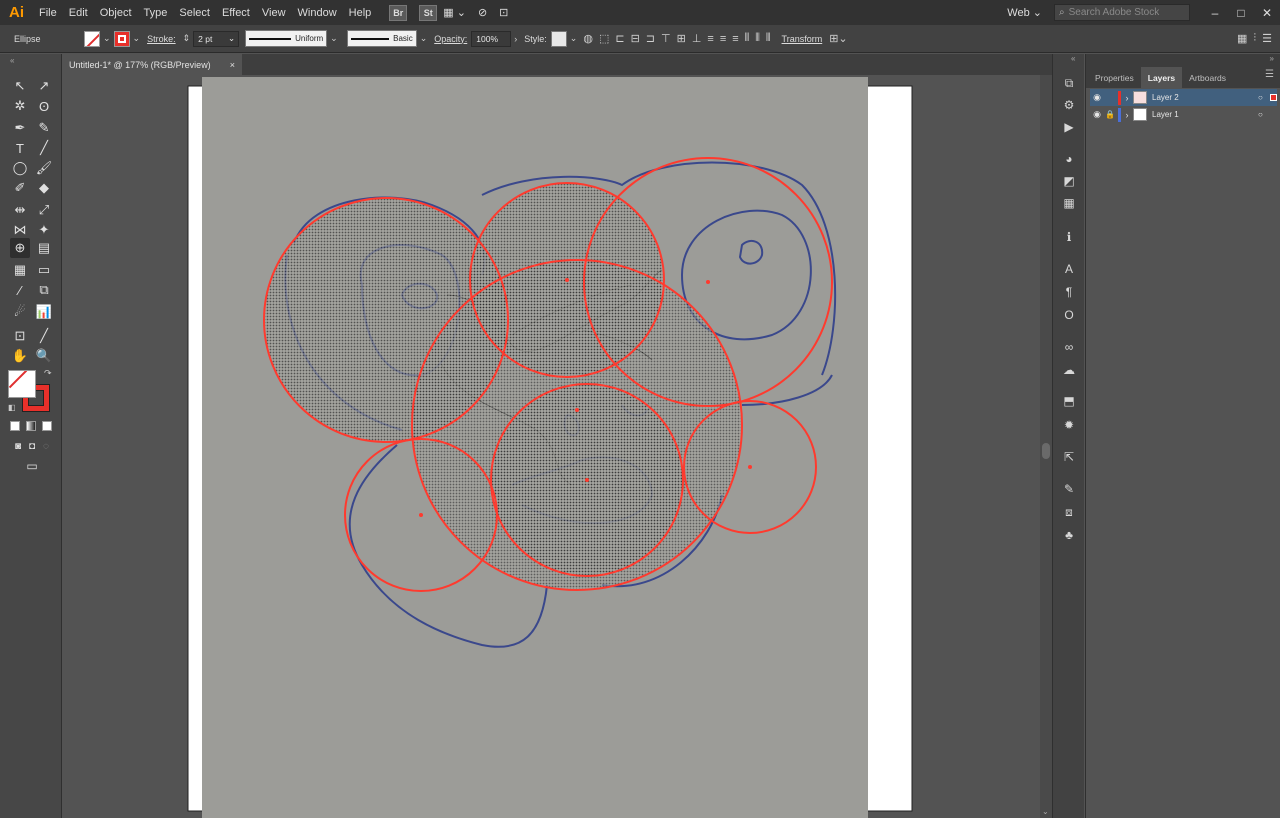 The width and height of the screenshot is (1280, 818). What do you see at coordinates (424, 38) in the screenshot?
I see `brush-dropdown-icon: ⌄` at bounding box center [424, 38].